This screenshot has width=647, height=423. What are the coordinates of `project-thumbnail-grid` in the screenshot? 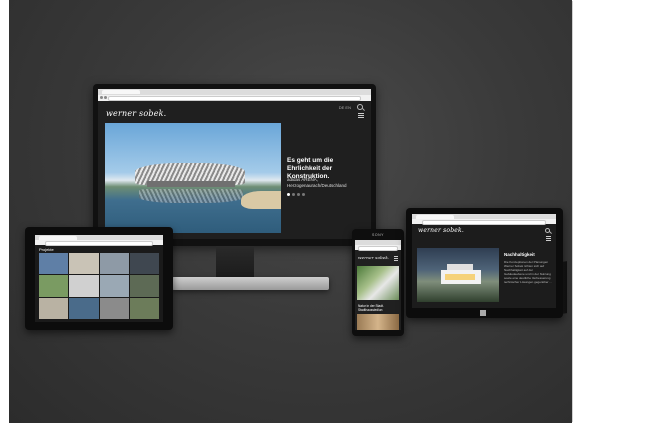 It's located at (99, 286).